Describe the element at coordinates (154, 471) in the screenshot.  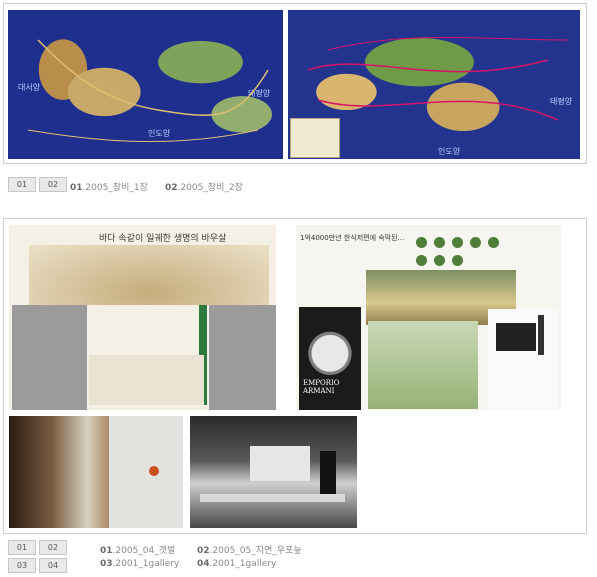
I see `panel-dot` at that location.